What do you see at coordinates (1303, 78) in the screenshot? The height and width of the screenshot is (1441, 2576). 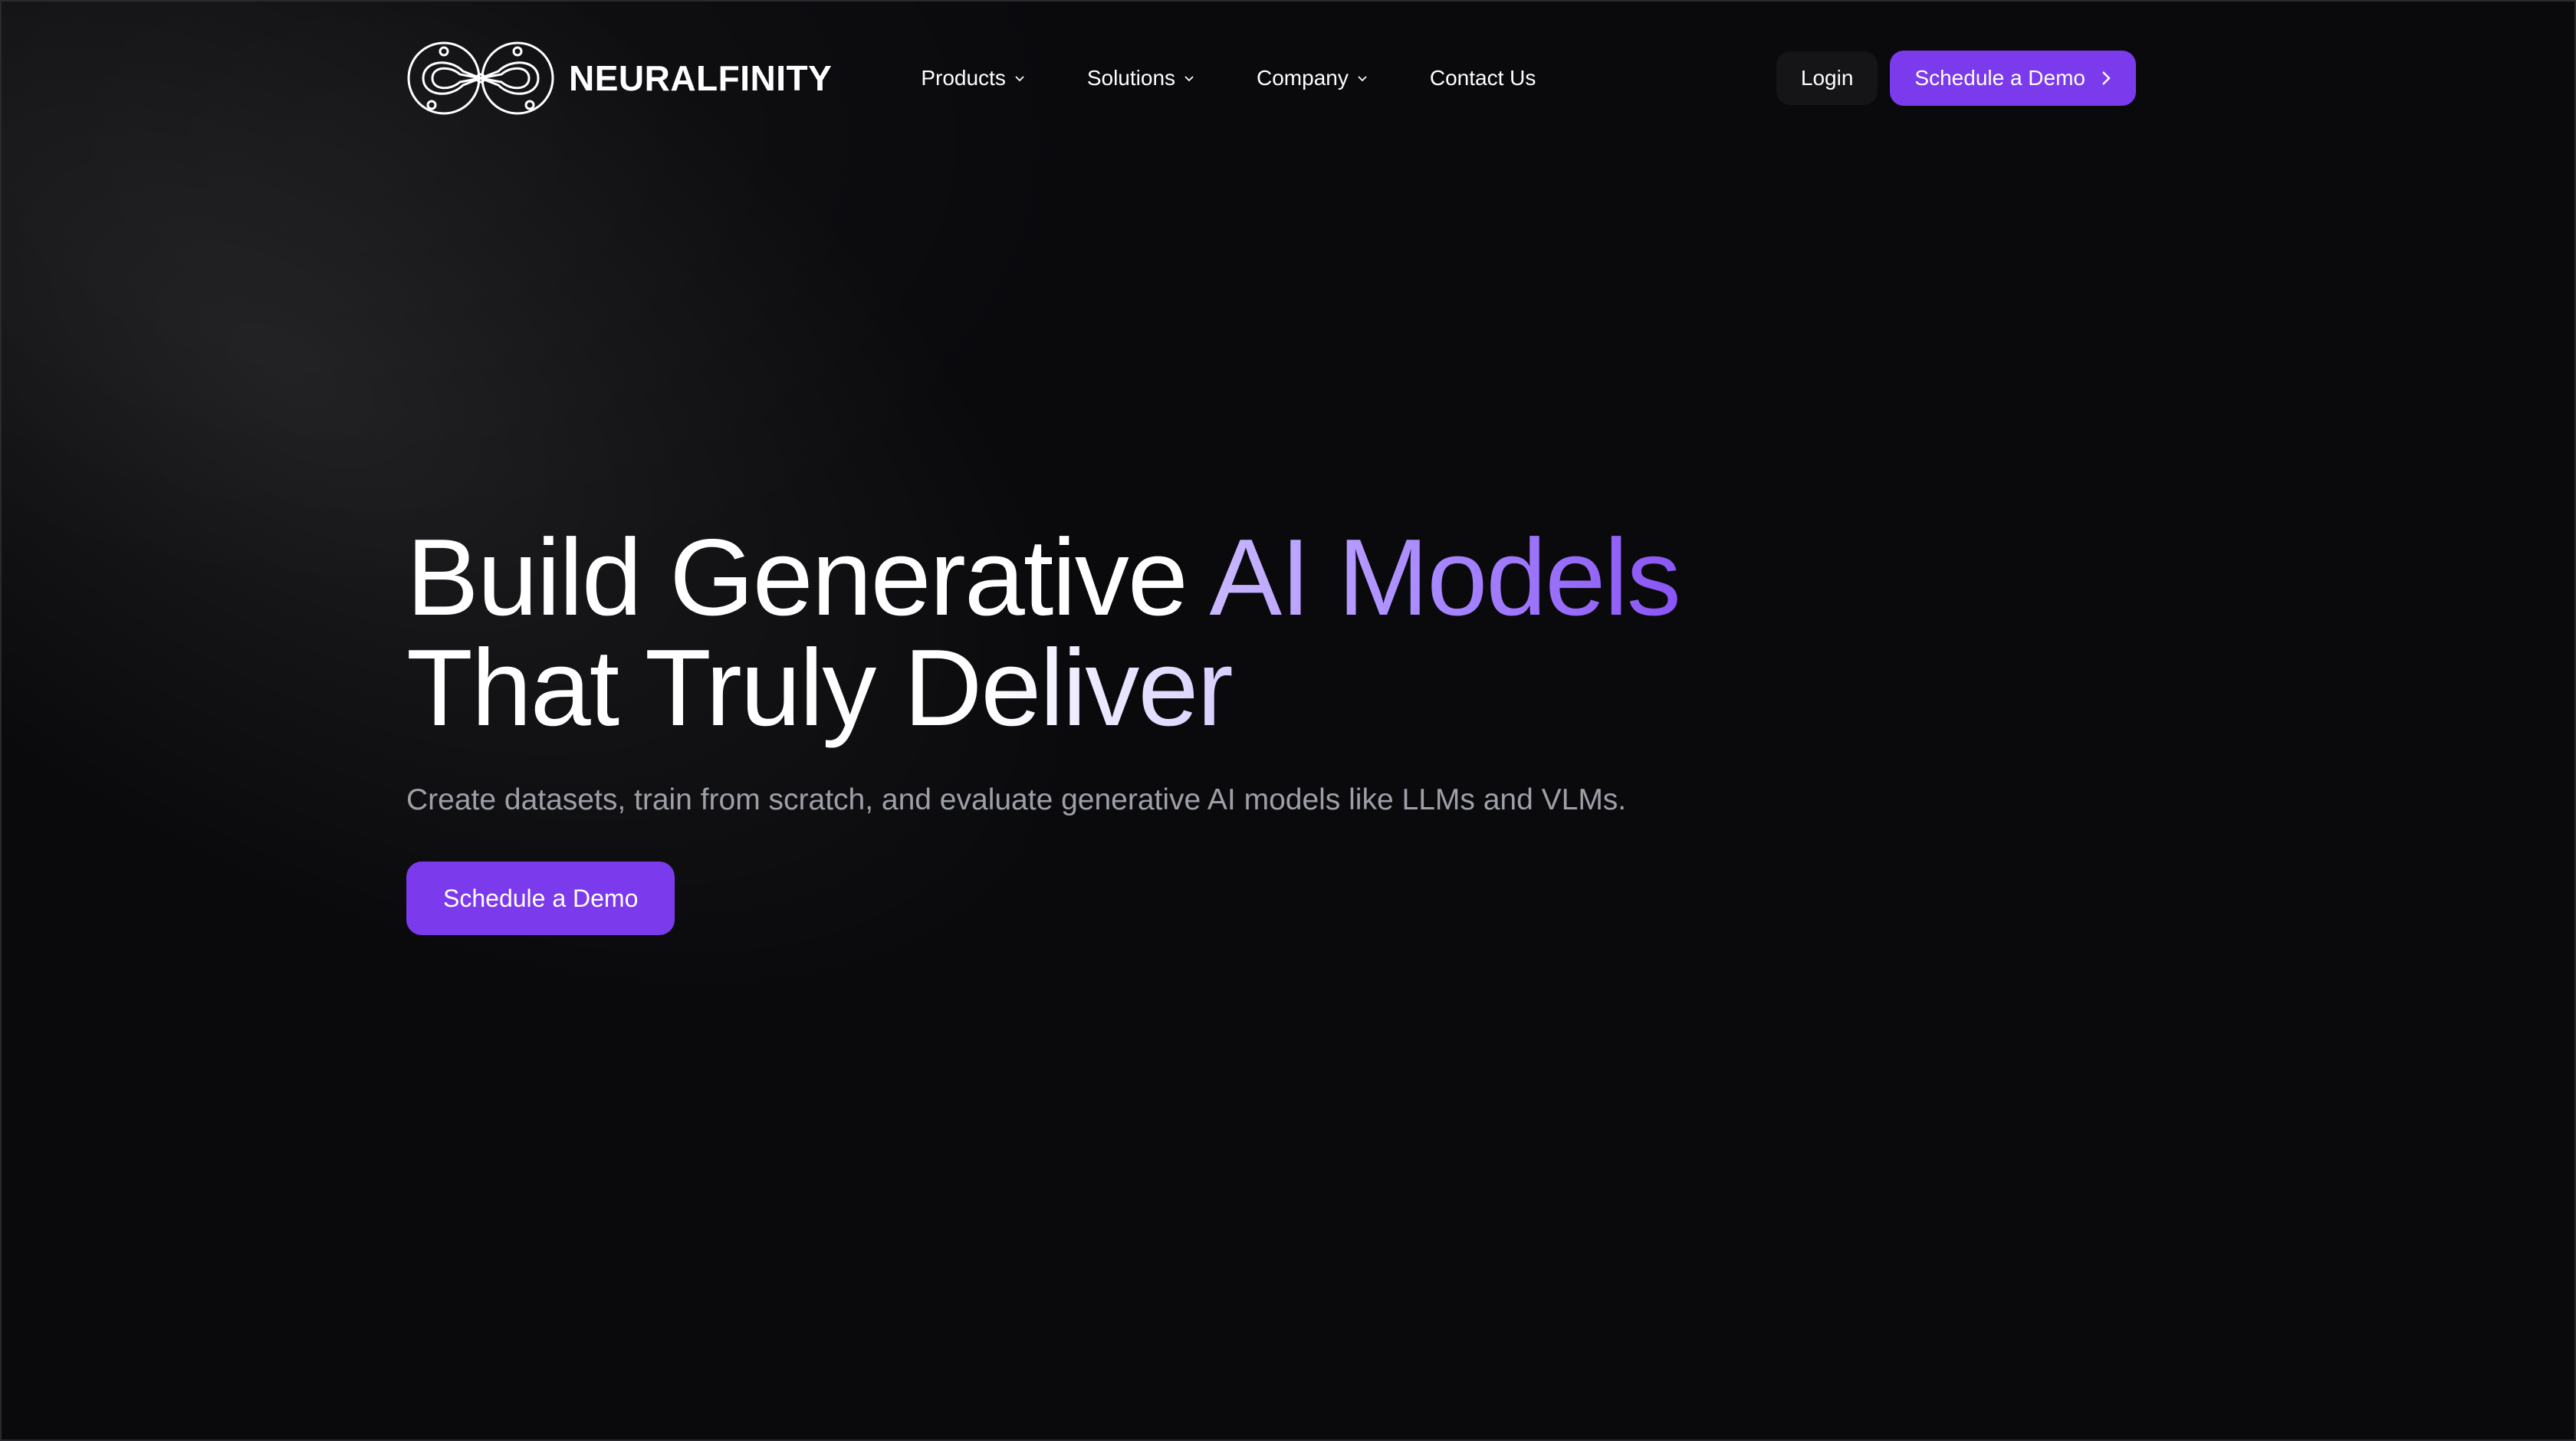 I see `nav-item-label: Company` at bounding box center [1303, 78].